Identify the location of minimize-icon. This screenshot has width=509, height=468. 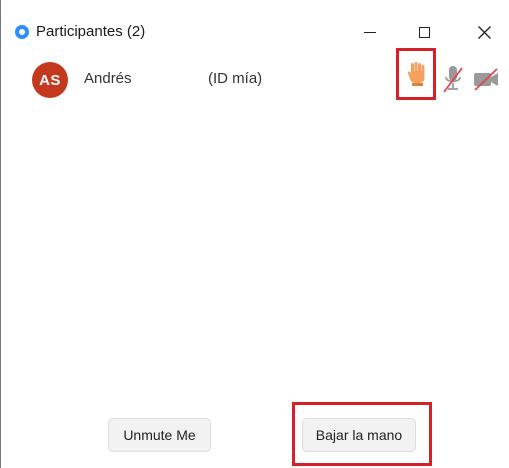
(370, 32).